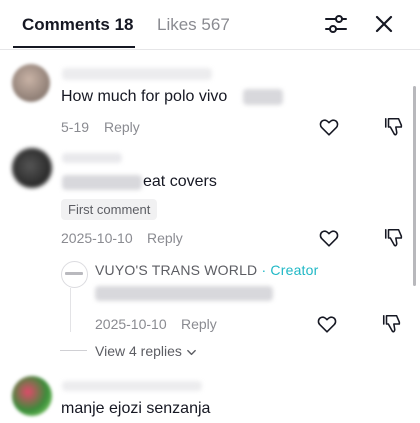  What do you see at coordinates (144, 96) in the screenshot?
I see `comment-text: How much for polo vivo` at bounding box center [144, 96].